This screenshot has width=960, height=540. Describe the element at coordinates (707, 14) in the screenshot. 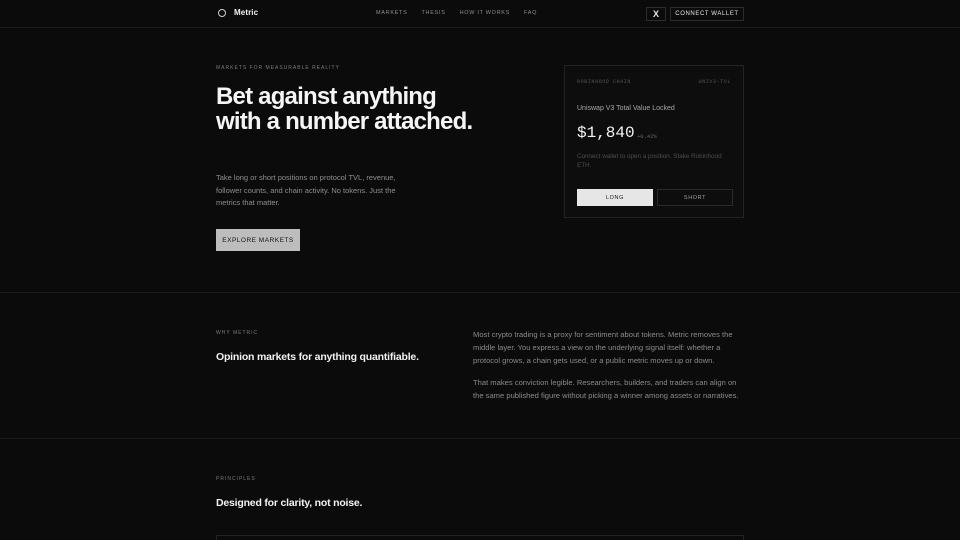

I see `connect-wallet-button: CONNECT WALLET` at that location.